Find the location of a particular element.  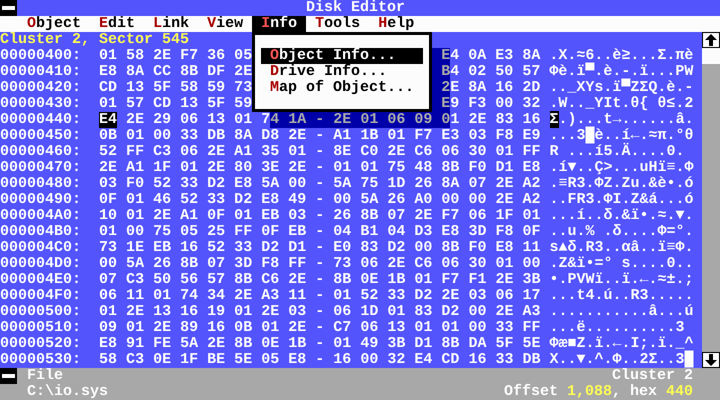

hex-byte: A1 is located at coordinates (342, 136).